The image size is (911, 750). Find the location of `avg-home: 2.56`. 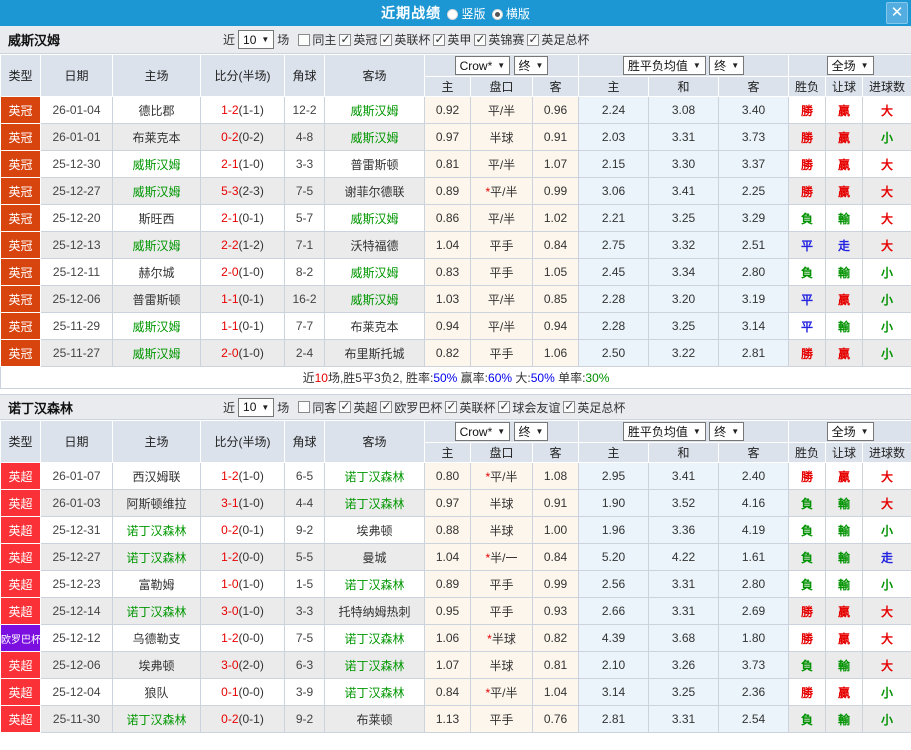

avg-home: 2.56 is located at coordinates (613, 584).